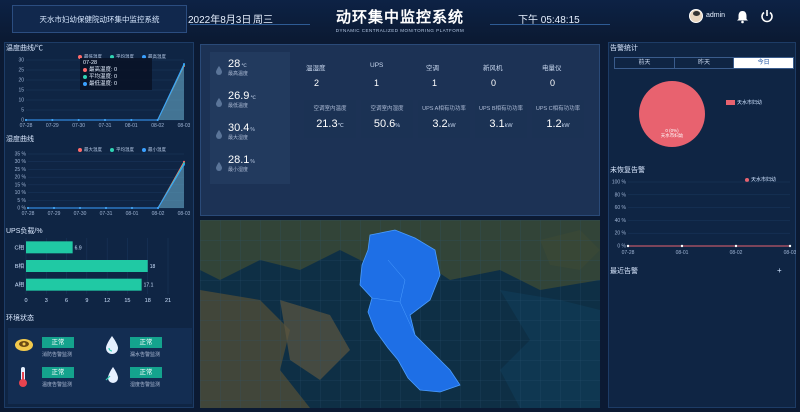  Describe the element at coordinates (400, 30) in the screenshot. I see `app-title-en: DYNAMIC CENTRALIZED MONITORING PLATFORM` at that location.